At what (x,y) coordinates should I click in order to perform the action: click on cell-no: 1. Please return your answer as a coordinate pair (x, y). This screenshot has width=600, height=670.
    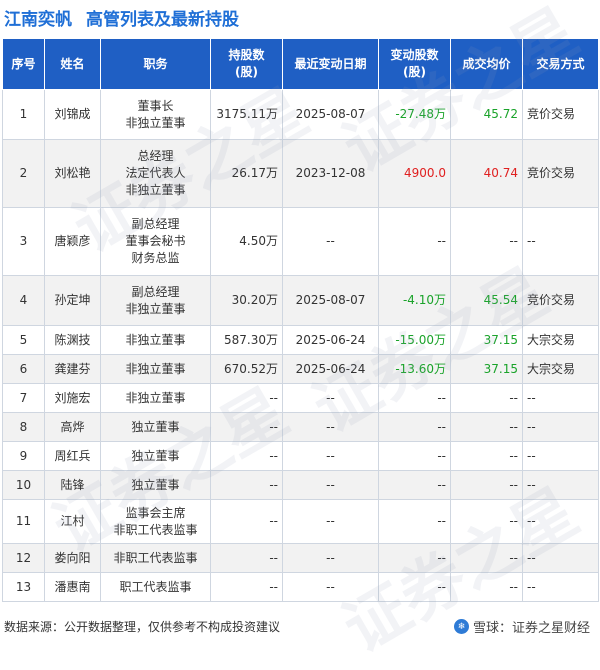
    Looking at the image, I should click on (23, 114).